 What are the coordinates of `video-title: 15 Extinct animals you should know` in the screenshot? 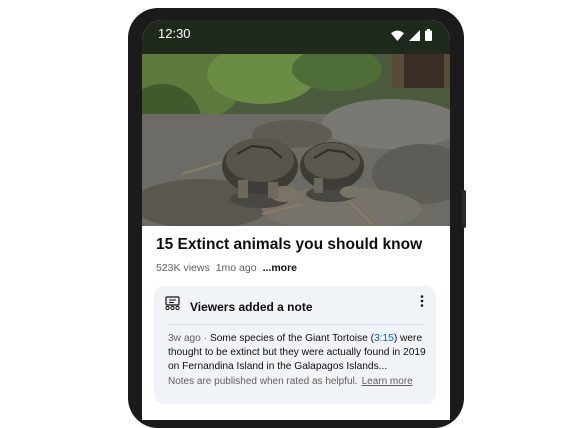 It's located at (289, 245).